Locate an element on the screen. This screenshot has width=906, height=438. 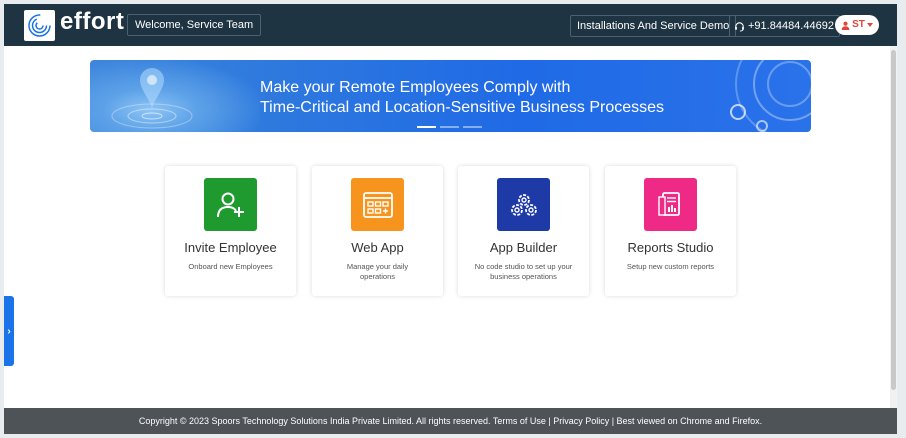
web-app-icon is located at coordinates (377, 204).